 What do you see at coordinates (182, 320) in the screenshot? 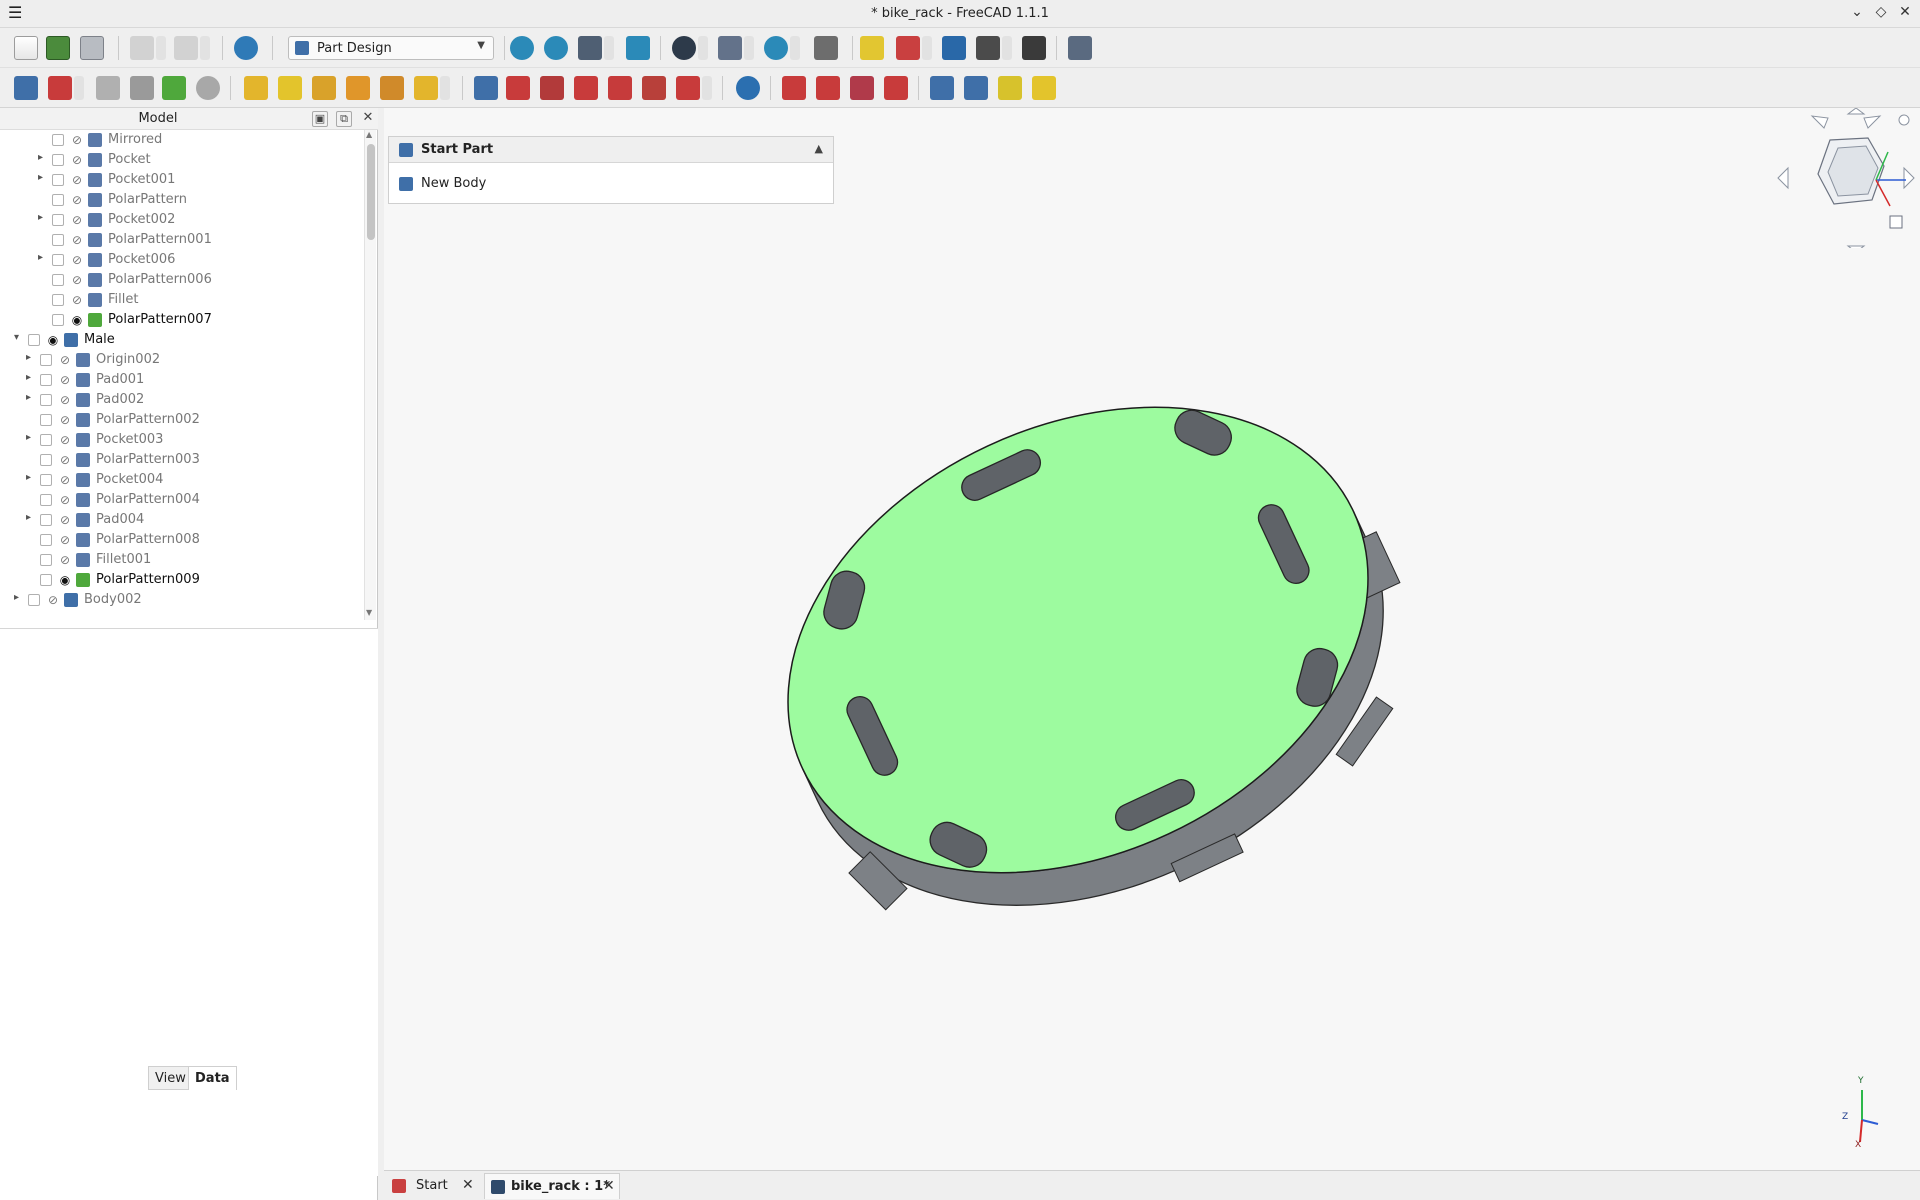
I see `tree-item: ◉ PolarPattern007` at bounding box center [182, 320].